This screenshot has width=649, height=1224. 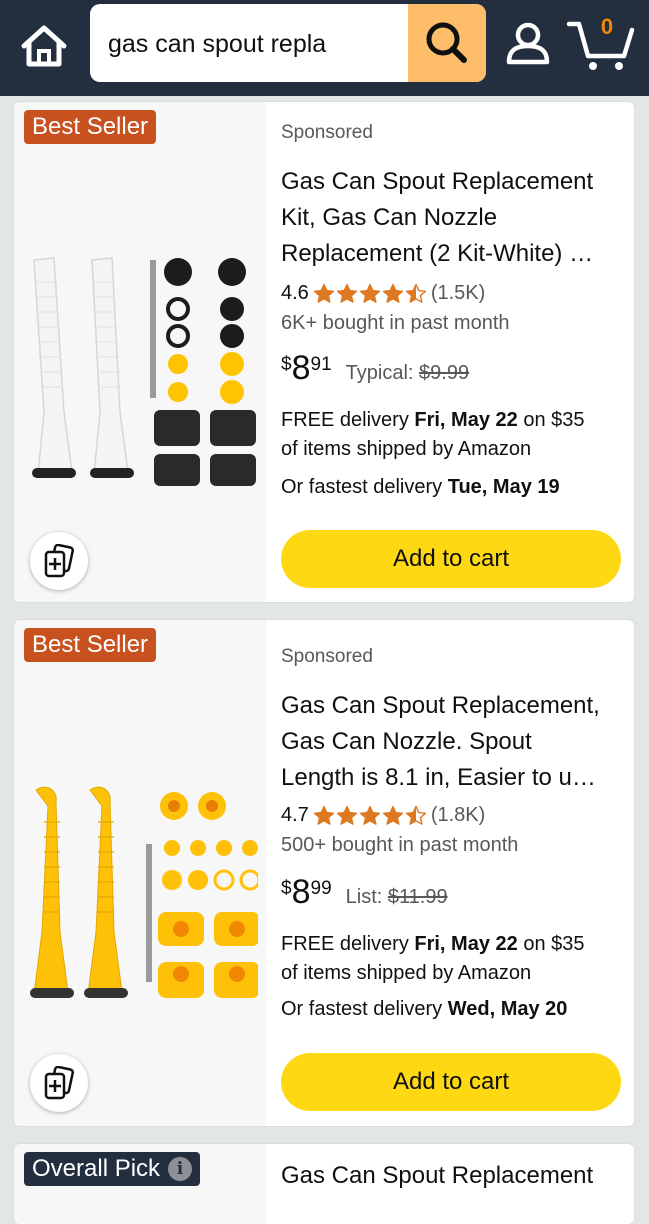 I want to click on rating-value: 4.6, so click(x=295, y=293).